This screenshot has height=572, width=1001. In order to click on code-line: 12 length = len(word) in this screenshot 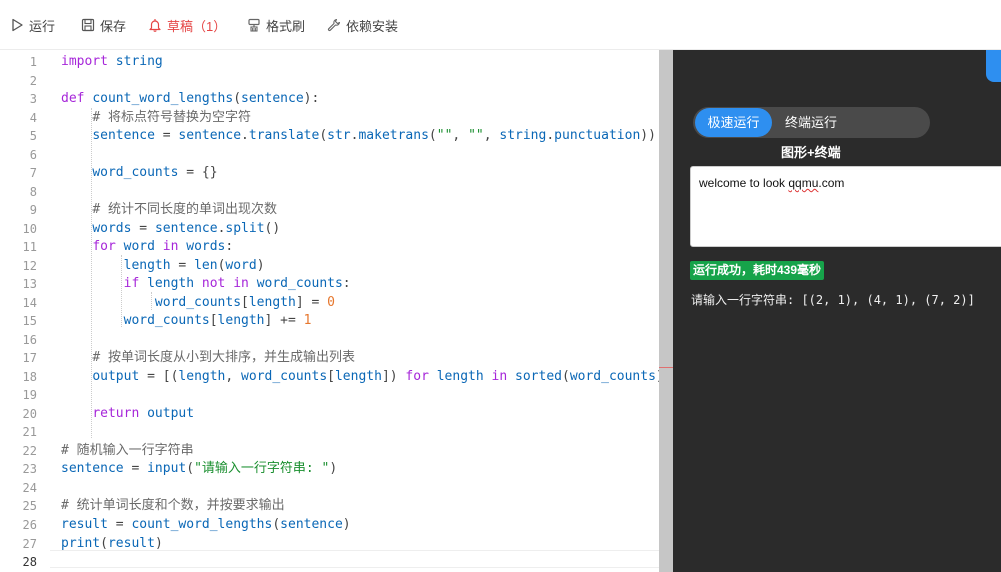, I will do `click(329, 266)`.